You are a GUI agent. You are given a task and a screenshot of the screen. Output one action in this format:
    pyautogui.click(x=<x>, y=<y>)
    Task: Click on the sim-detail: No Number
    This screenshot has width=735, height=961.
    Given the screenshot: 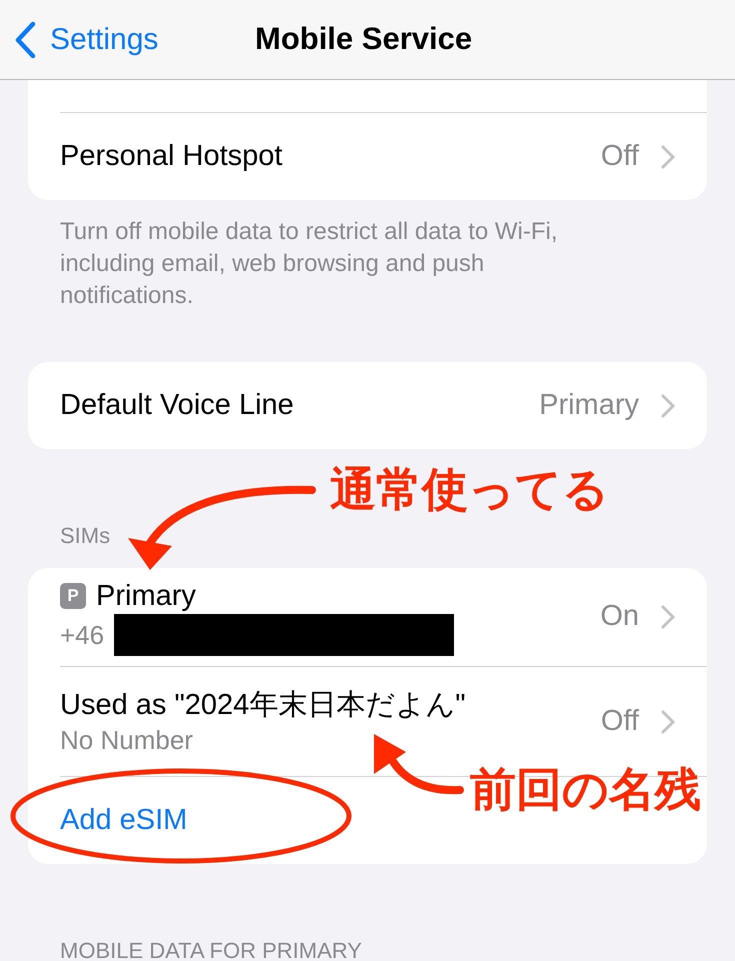 What is the action you would take?
    pyautogui.click(x=126, y=740)
    